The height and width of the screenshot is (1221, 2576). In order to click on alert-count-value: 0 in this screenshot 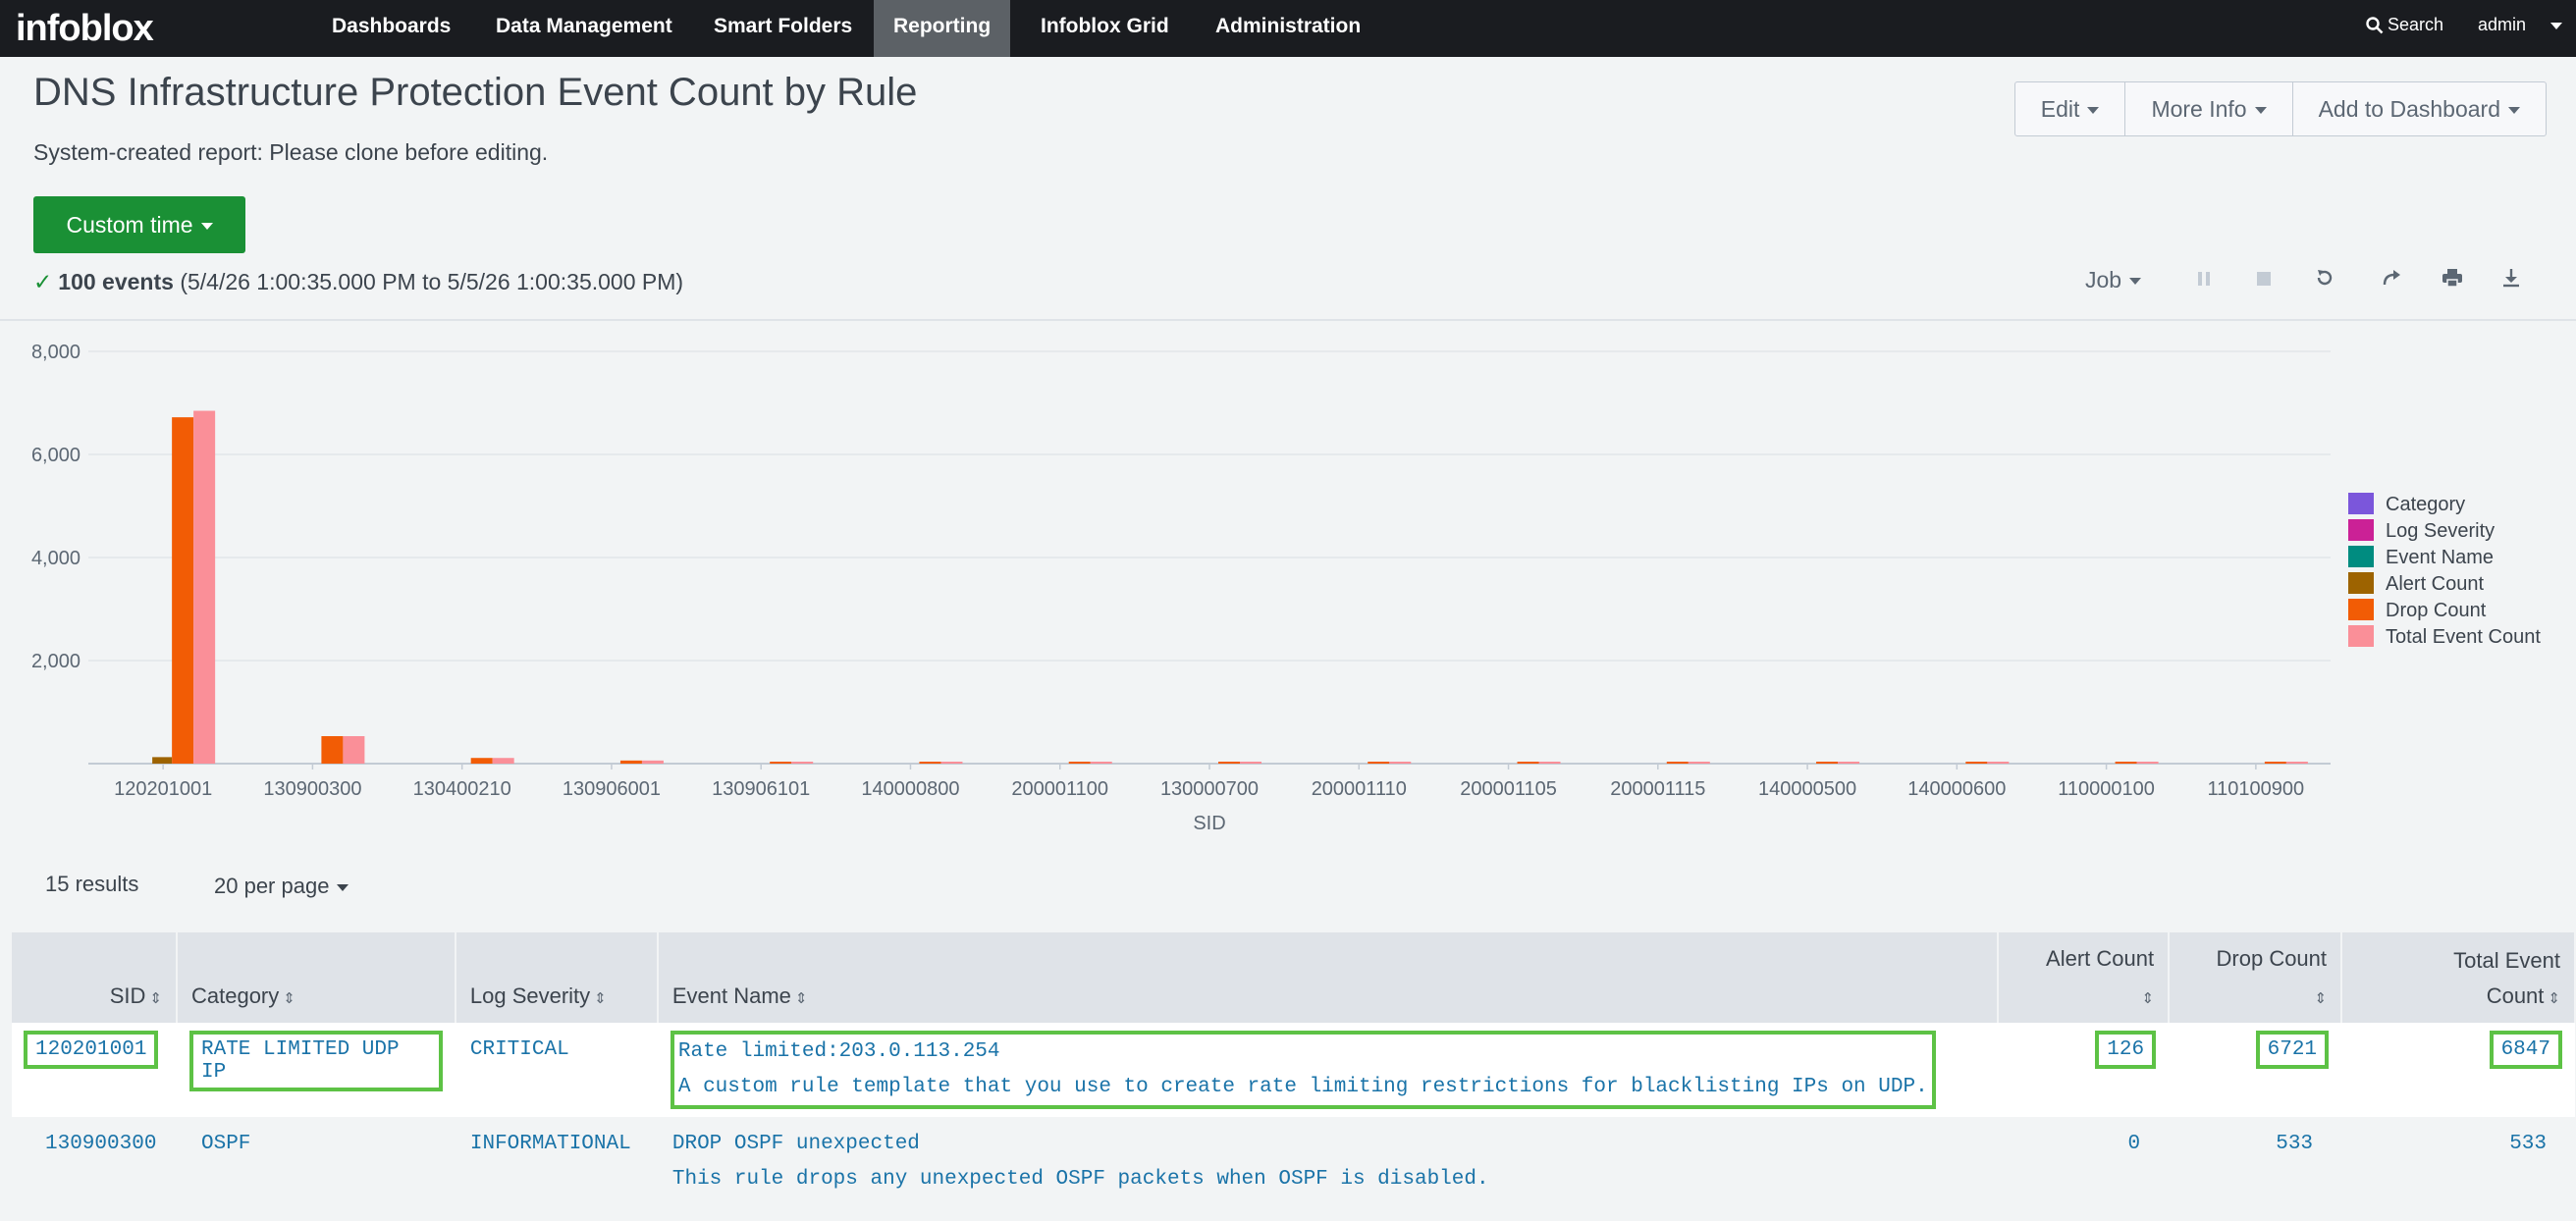, I will do `click(2133, 1144)`.